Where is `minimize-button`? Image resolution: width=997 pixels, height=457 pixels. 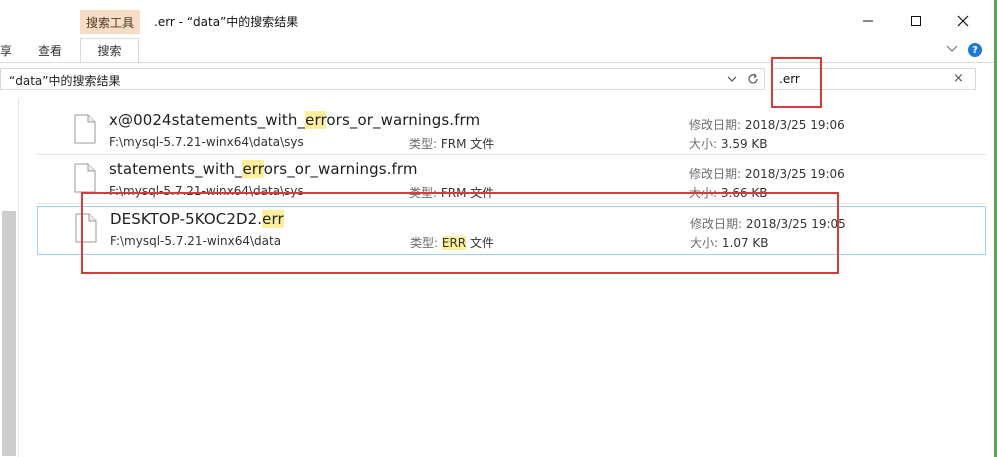
minimize-button is located at coordinates (868, 21).